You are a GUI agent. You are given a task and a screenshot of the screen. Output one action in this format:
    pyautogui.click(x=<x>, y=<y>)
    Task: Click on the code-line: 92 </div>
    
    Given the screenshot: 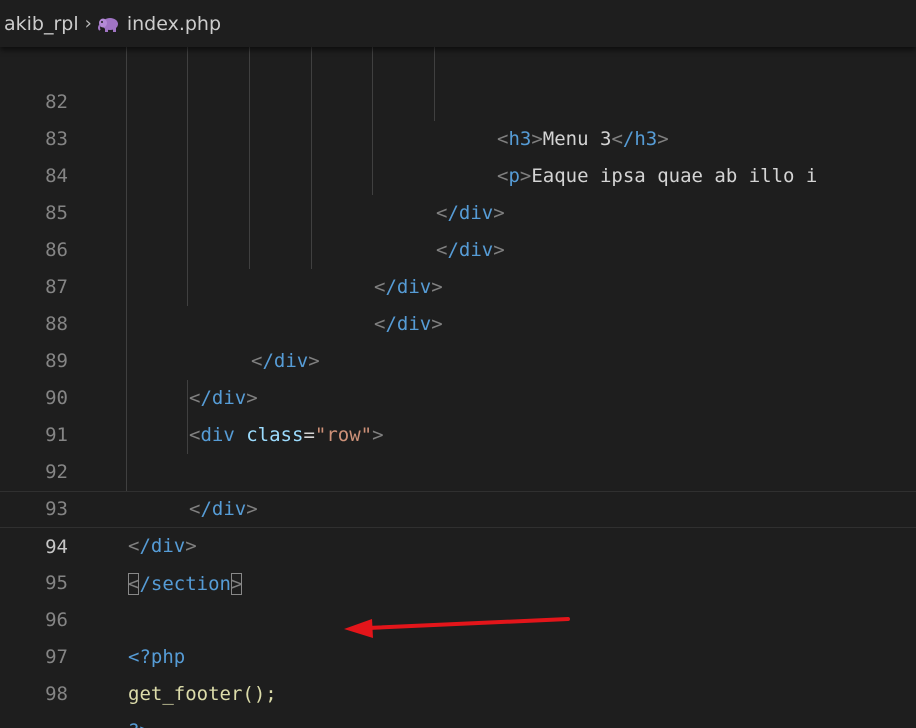 What is the action you would take?
    pyautogui.click(x=458, y=468)
    